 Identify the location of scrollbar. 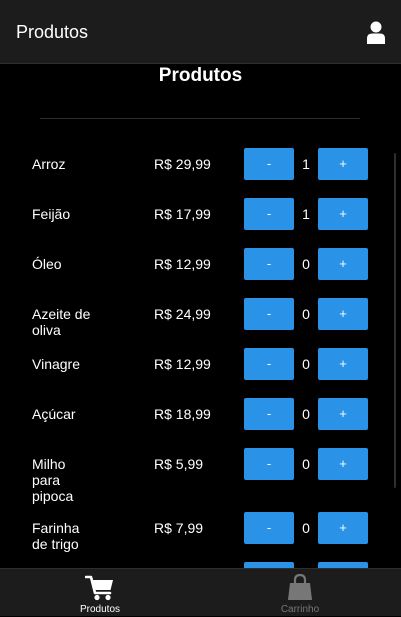
(395, 320).